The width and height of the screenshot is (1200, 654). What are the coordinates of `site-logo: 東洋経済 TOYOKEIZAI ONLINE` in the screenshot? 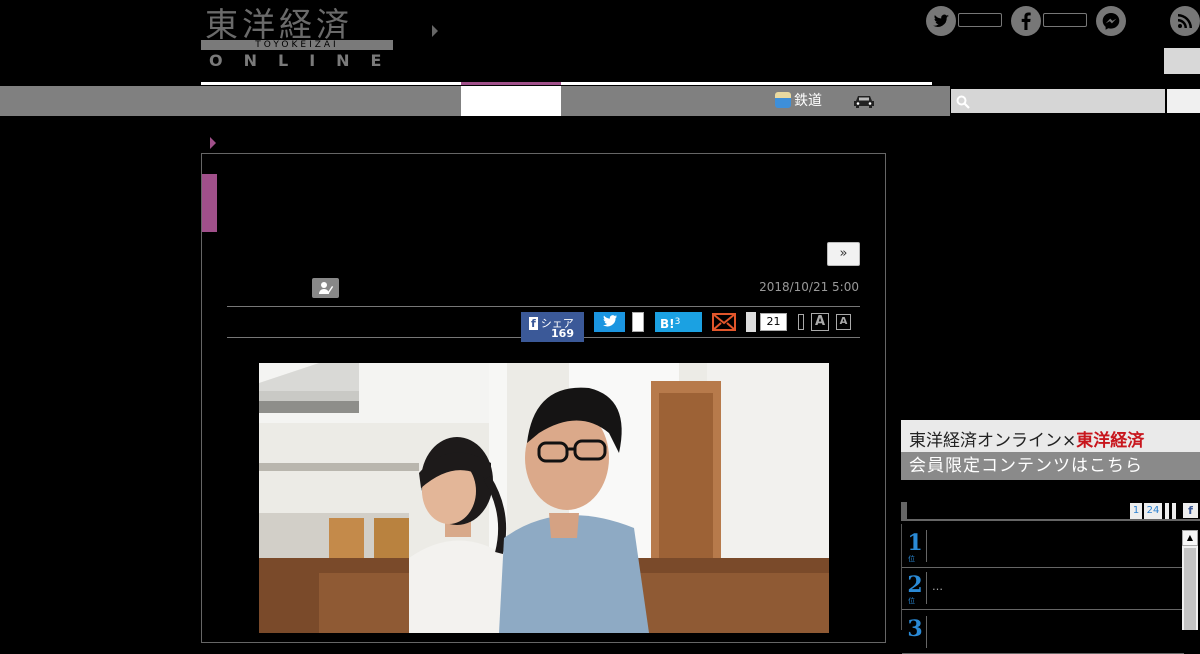 It's located at (298, 39).